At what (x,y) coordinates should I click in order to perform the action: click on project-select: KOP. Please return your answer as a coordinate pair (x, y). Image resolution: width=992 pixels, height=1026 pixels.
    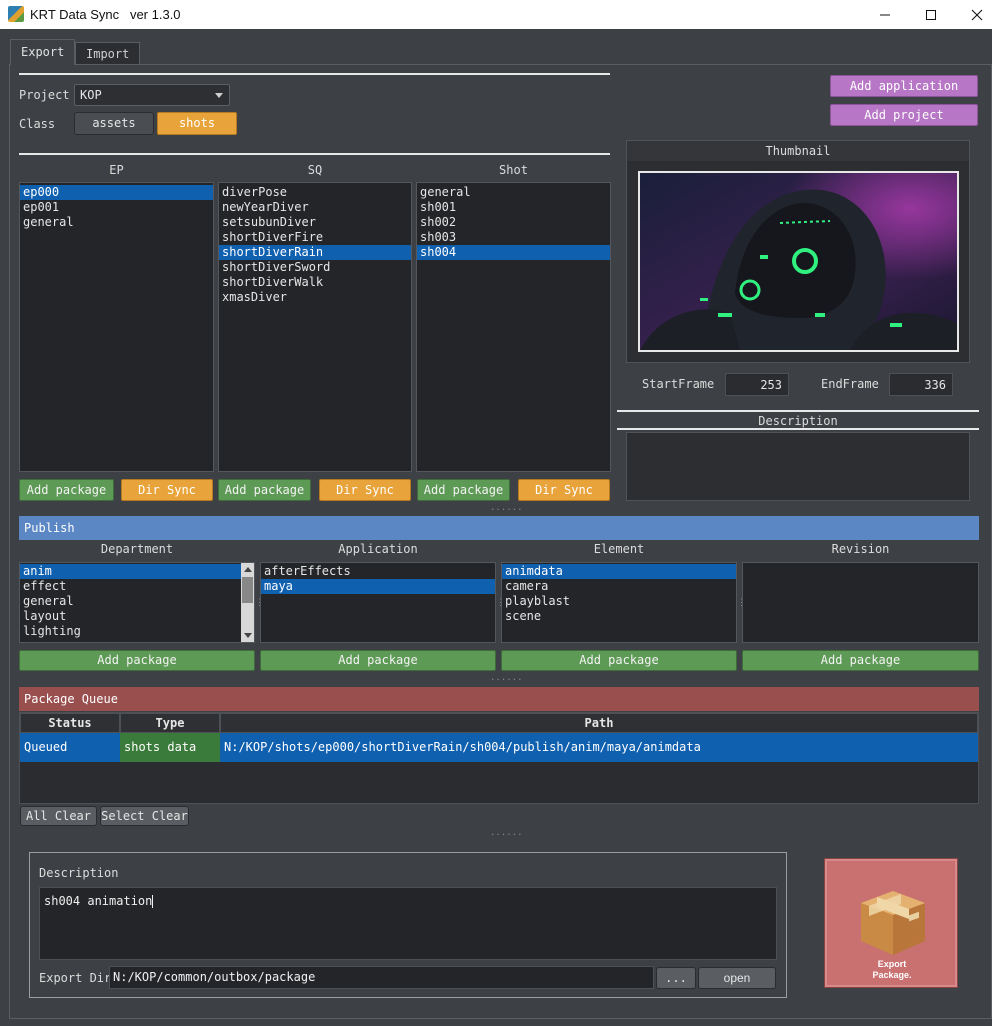
    Looking at the image, I should click on (152, 95).